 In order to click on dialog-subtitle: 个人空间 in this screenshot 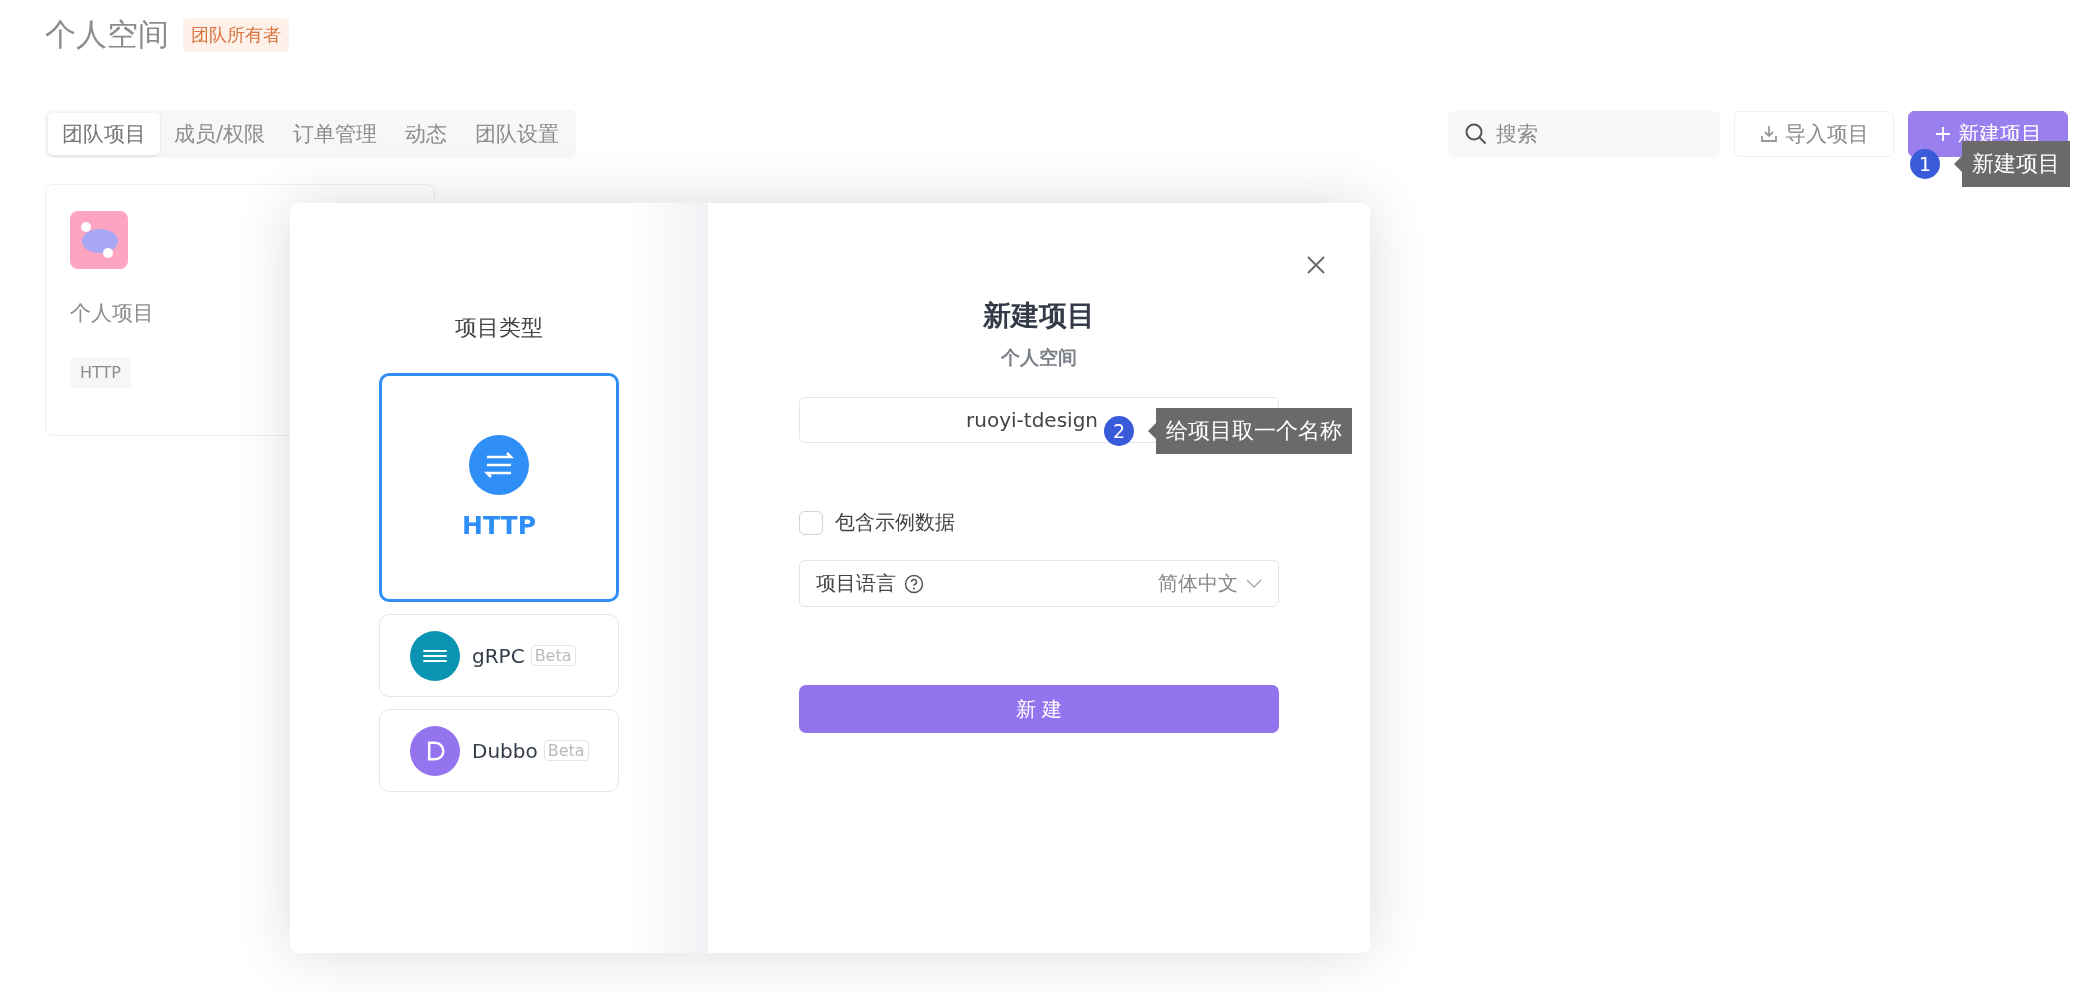, I will do `click(1039, 357)`.